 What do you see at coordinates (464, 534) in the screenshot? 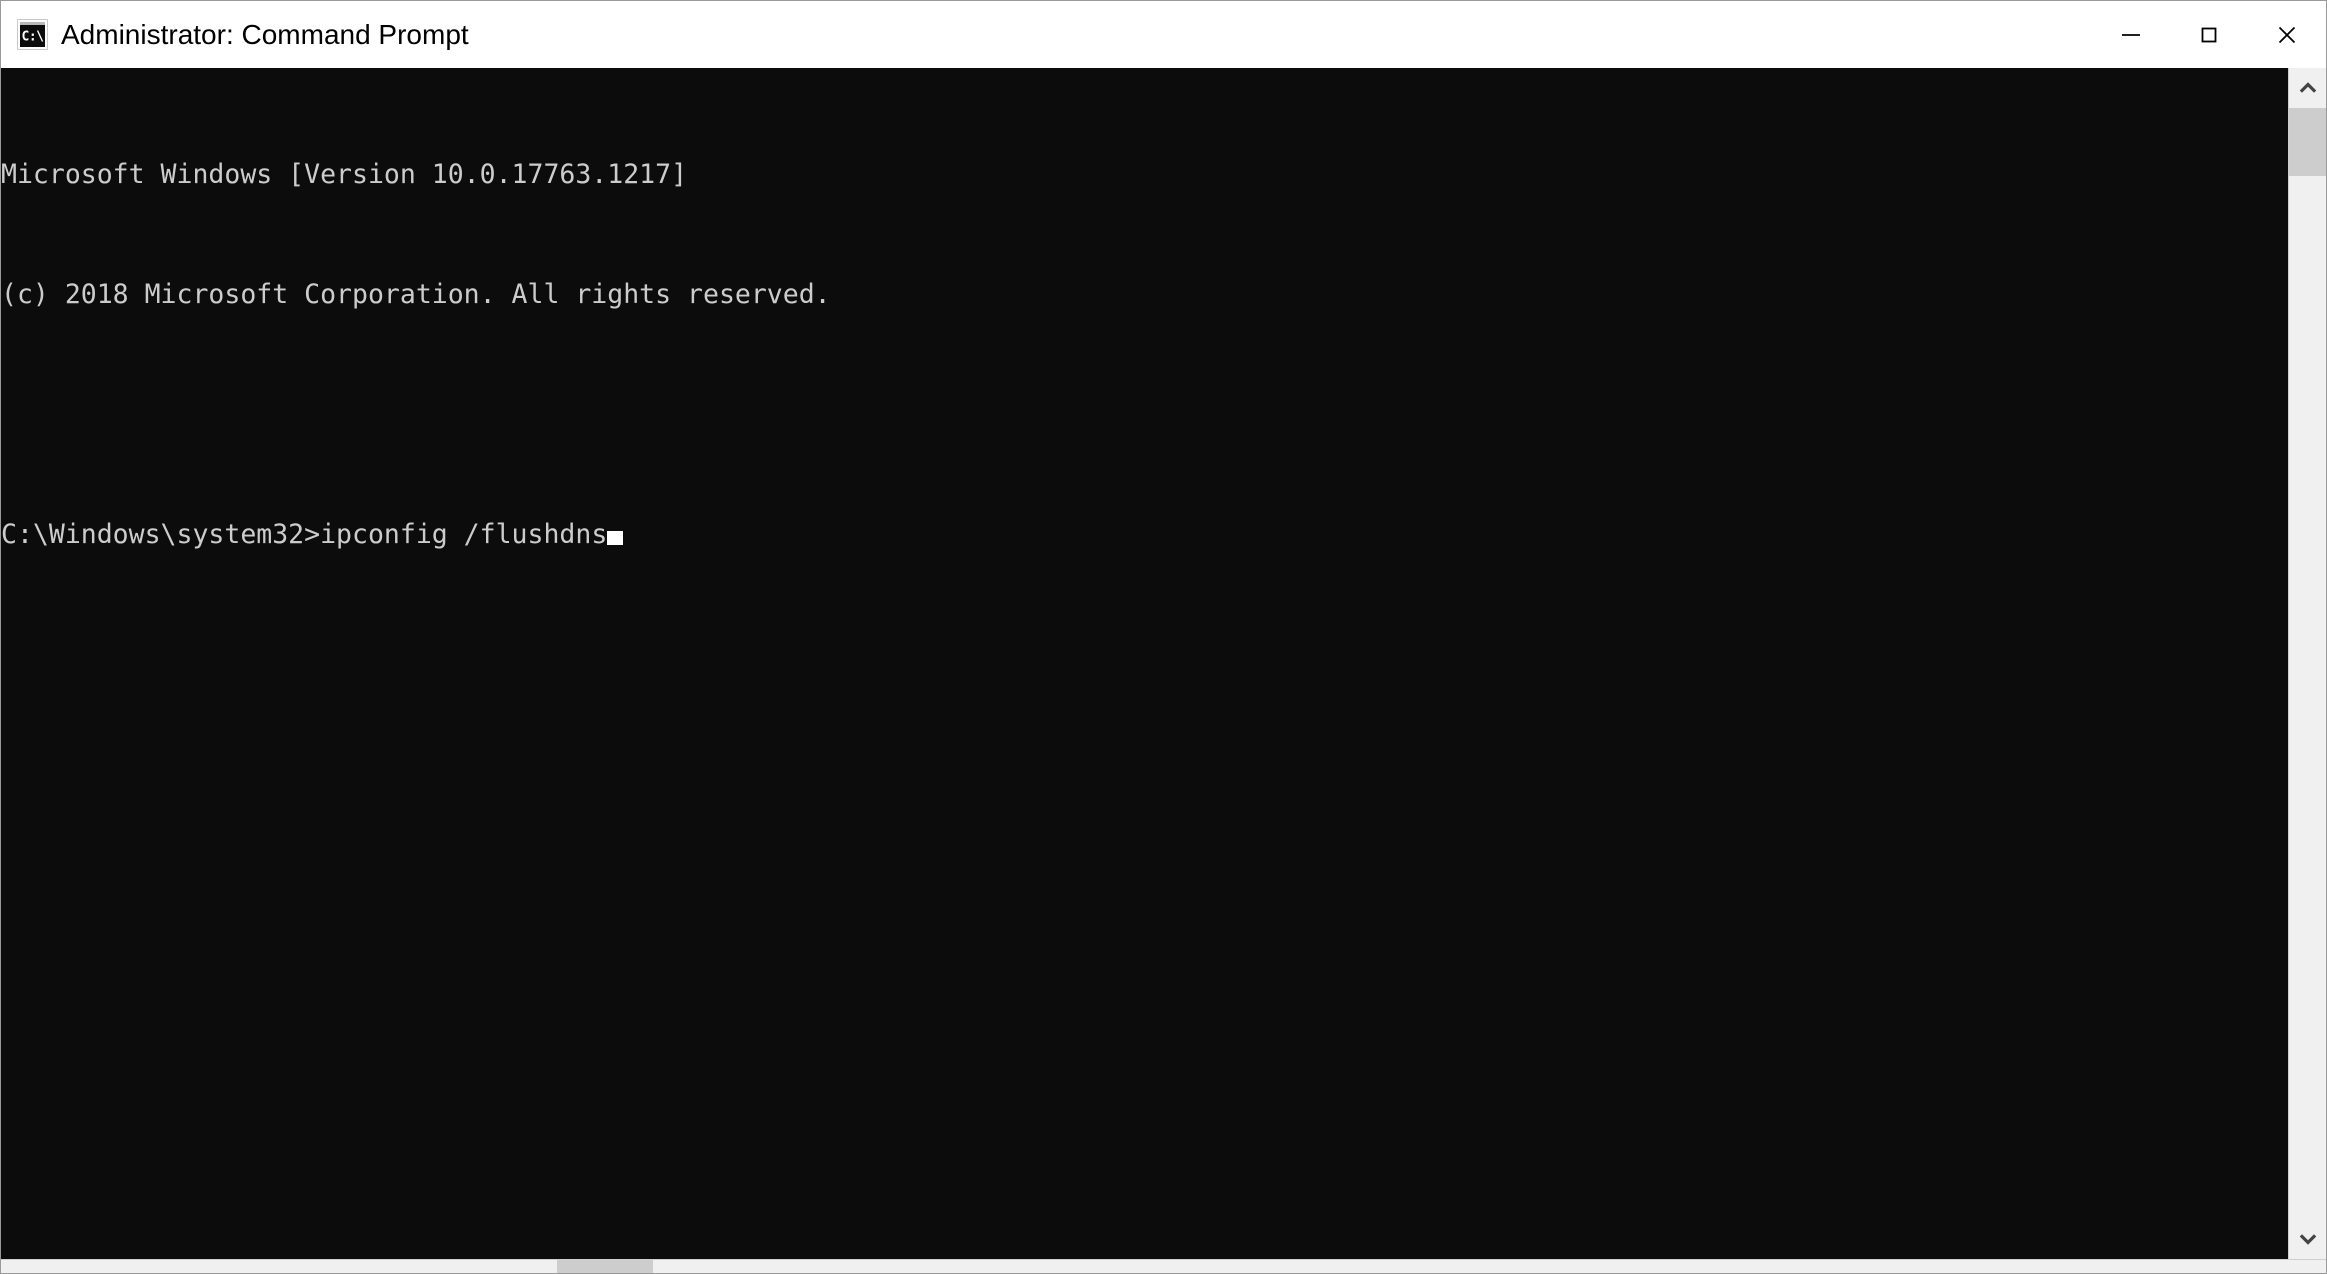
I see `console-command: ipconfig /flushdns` at bounding box center [464, 534].